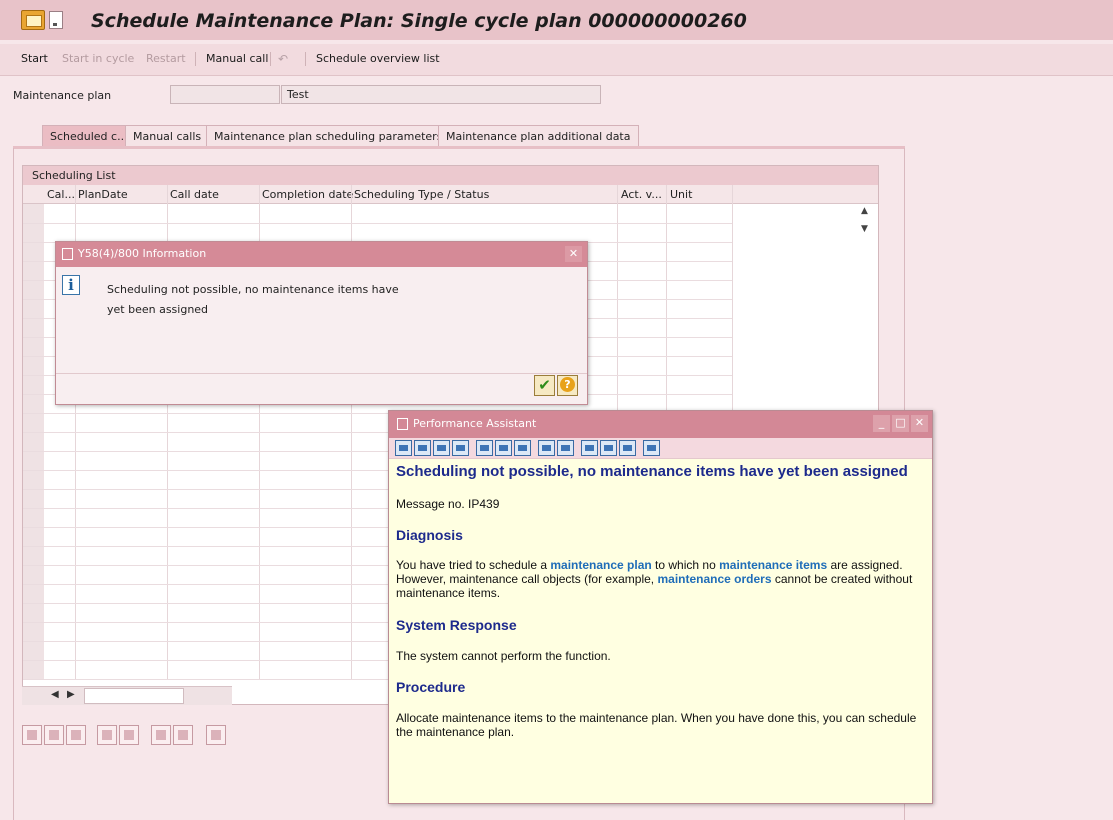  What do you see at coordinates (473, 565) in the screenshot?
I see `text: You have tried to schedule a` at bounding box center [473, 565].